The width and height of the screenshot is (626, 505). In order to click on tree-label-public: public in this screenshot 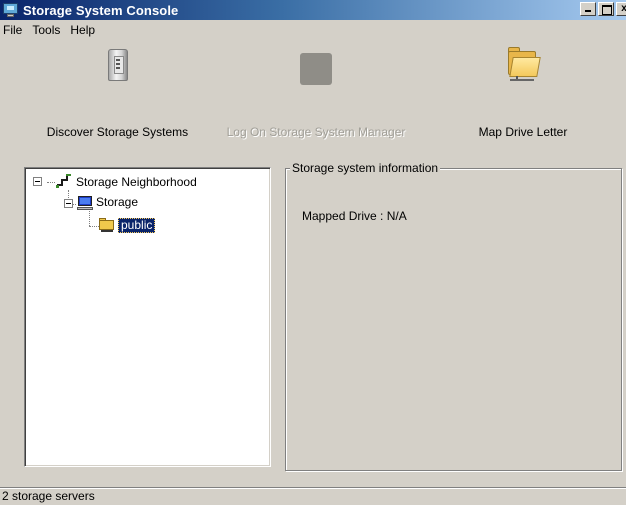, I will do `click(137, 225)`.